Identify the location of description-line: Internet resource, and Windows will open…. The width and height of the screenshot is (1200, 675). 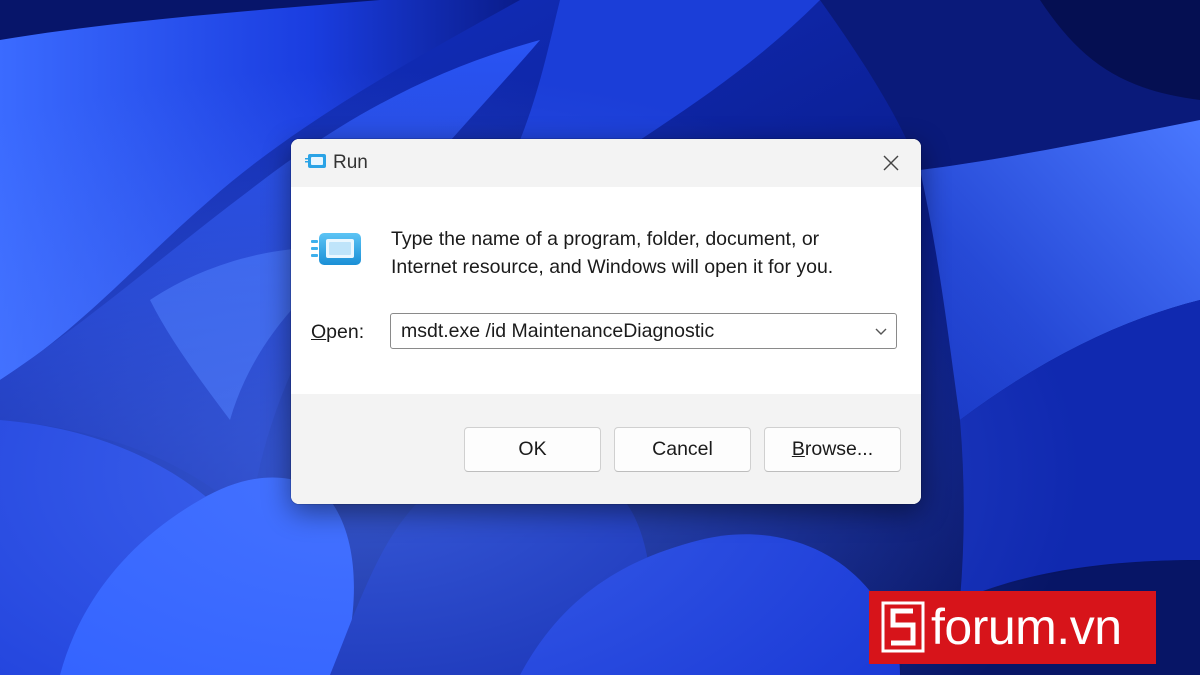
(612, 267).